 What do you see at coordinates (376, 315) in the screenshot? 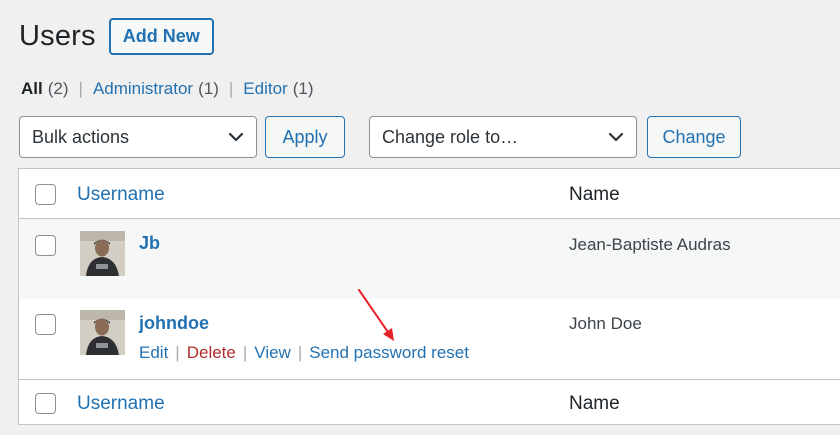
I see `red-arrow-annotation-icon` at bounding box center [376, 315].